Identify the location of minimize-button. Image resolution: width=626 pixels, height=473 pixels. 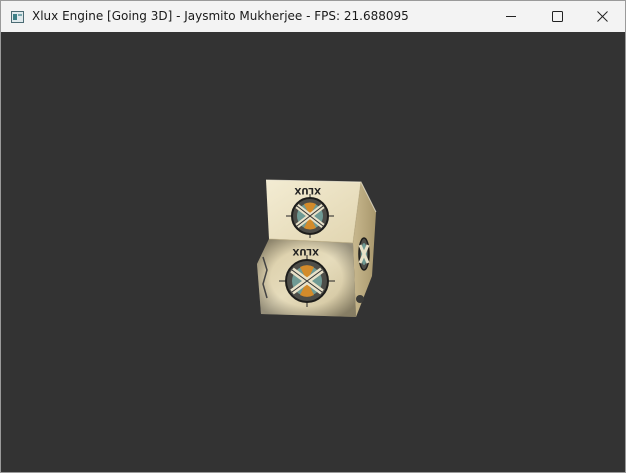
(511, 16).